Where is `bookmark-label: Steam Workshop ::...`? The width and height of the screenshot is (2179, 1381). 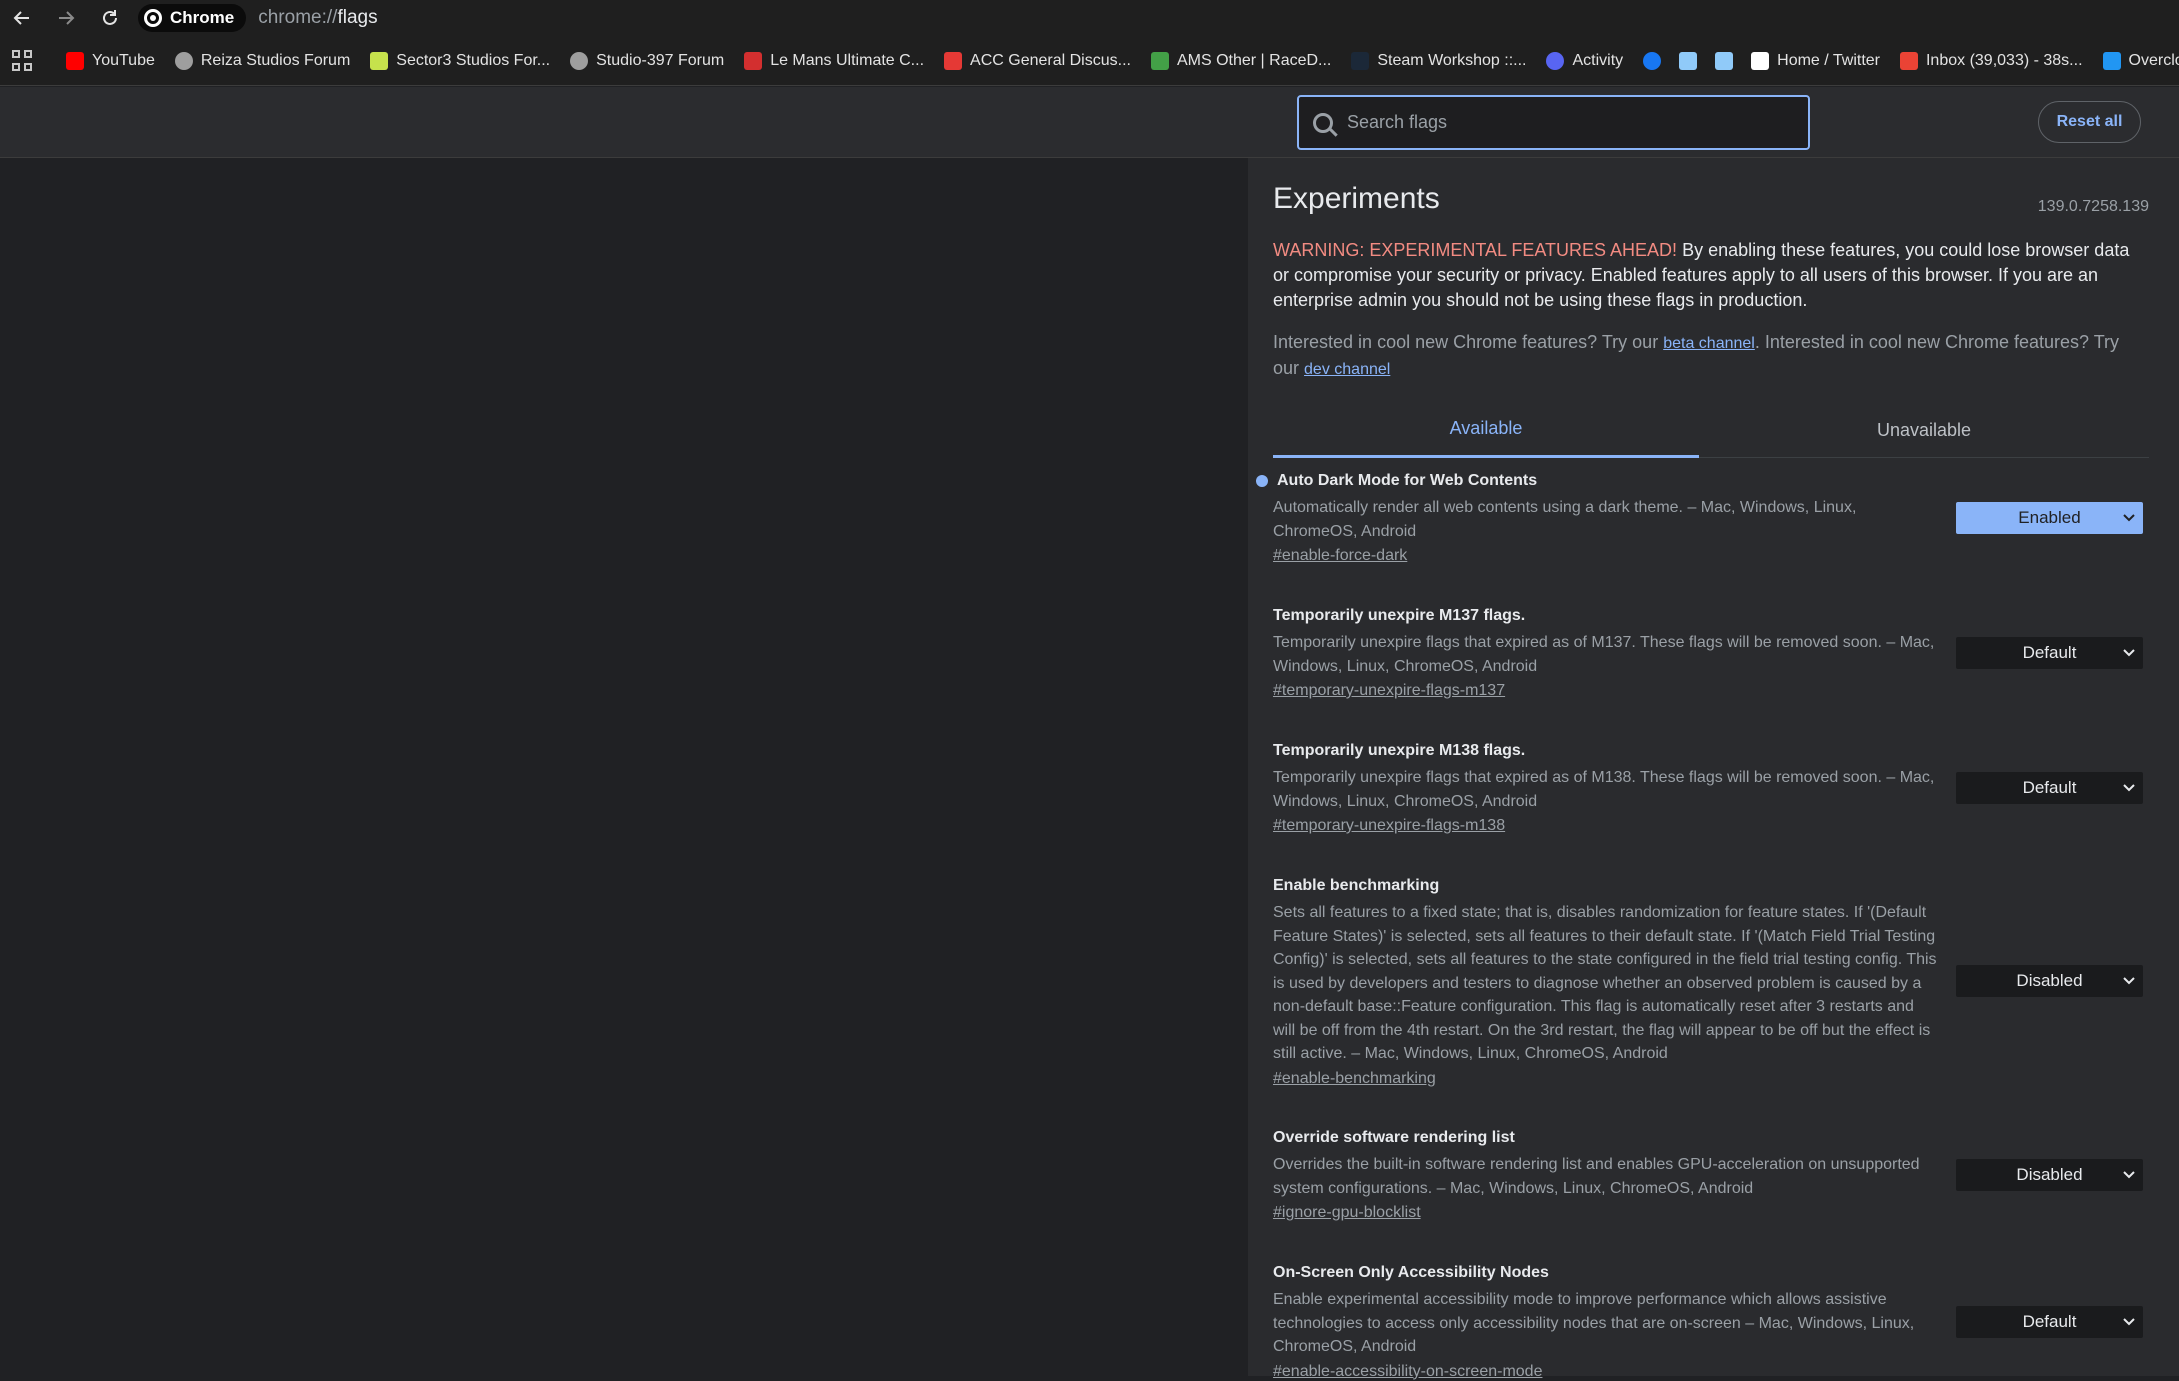
bookmark-label: Steam Workshop ::... is located at coordinates (1452, 60).